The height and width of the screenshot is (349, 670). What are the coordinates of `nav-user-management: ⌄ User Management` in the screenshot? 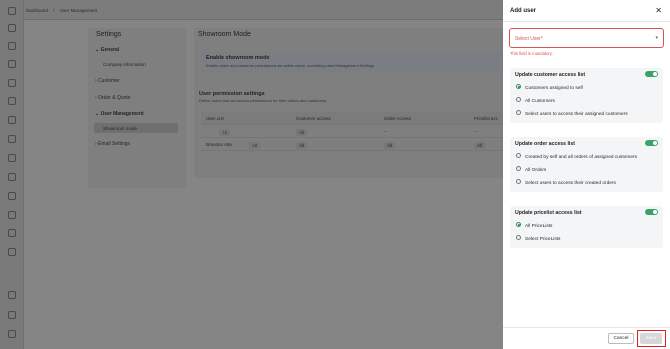 It's located at (119, 114).